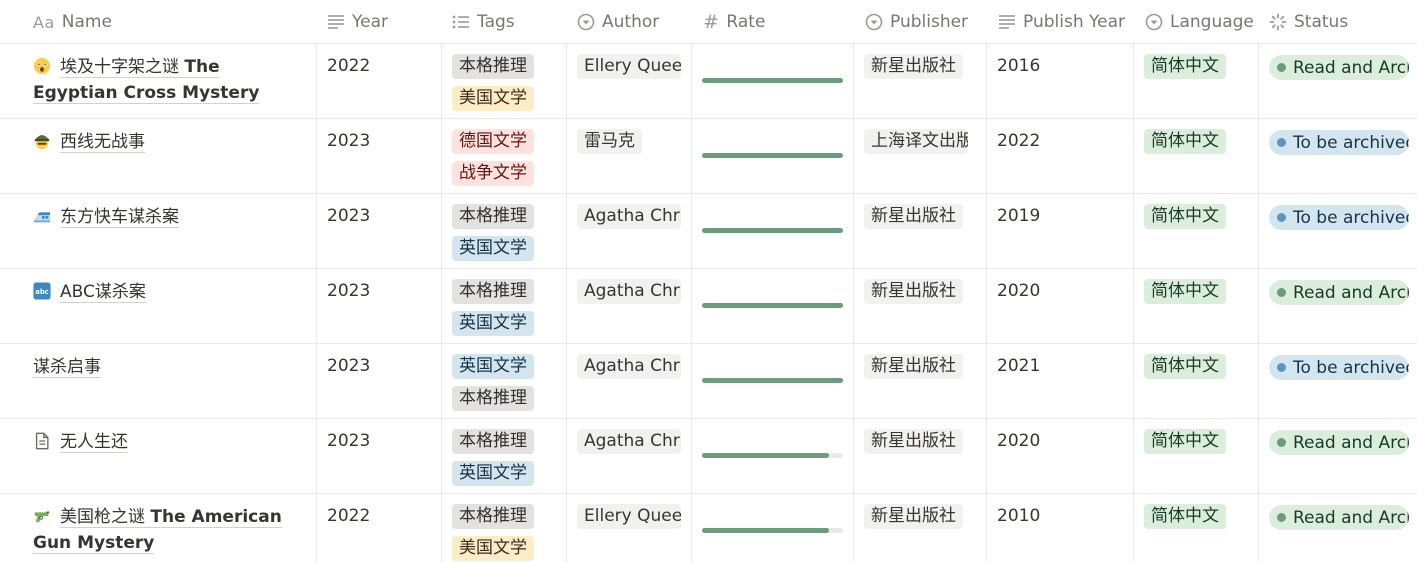  Describe the element at coordinates (925, 22) in the screenshot. I see `column-header-publisher: Publisher` at that location.